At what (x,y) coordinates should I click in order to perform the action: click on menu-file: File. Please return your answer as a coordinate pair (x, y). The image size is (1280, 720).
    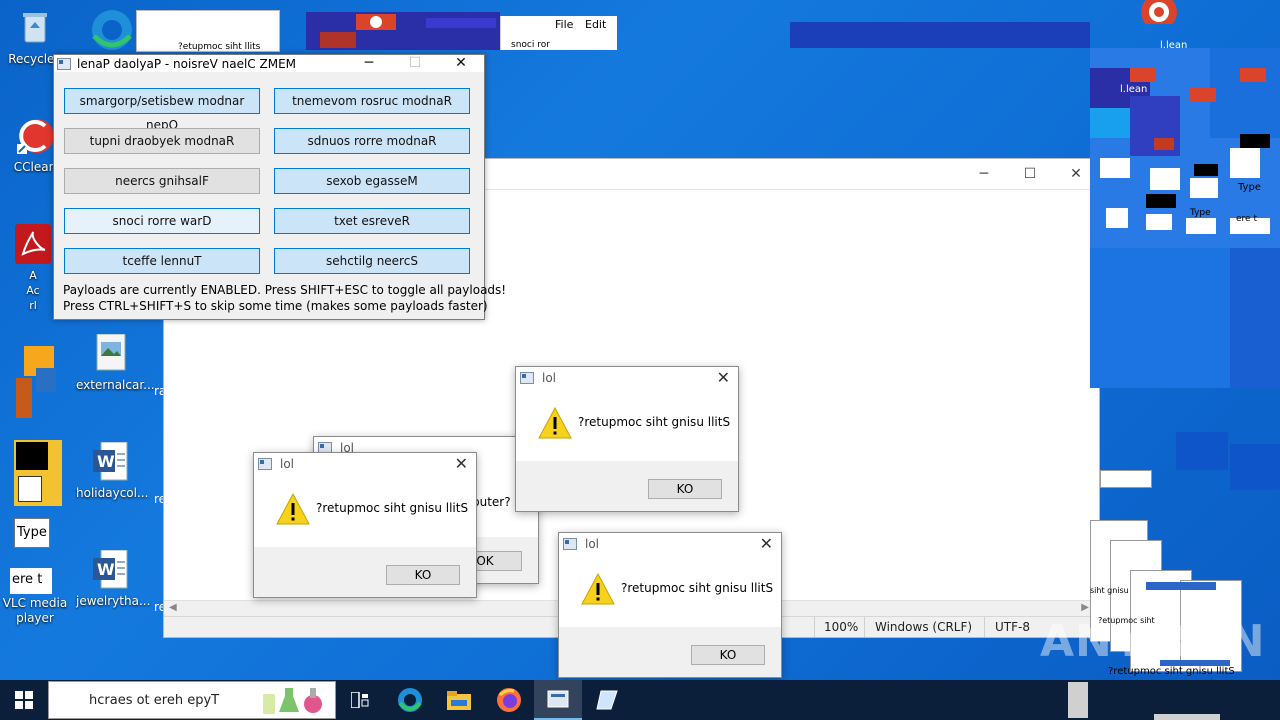
    Looking at the image, I should click on (564, 24).